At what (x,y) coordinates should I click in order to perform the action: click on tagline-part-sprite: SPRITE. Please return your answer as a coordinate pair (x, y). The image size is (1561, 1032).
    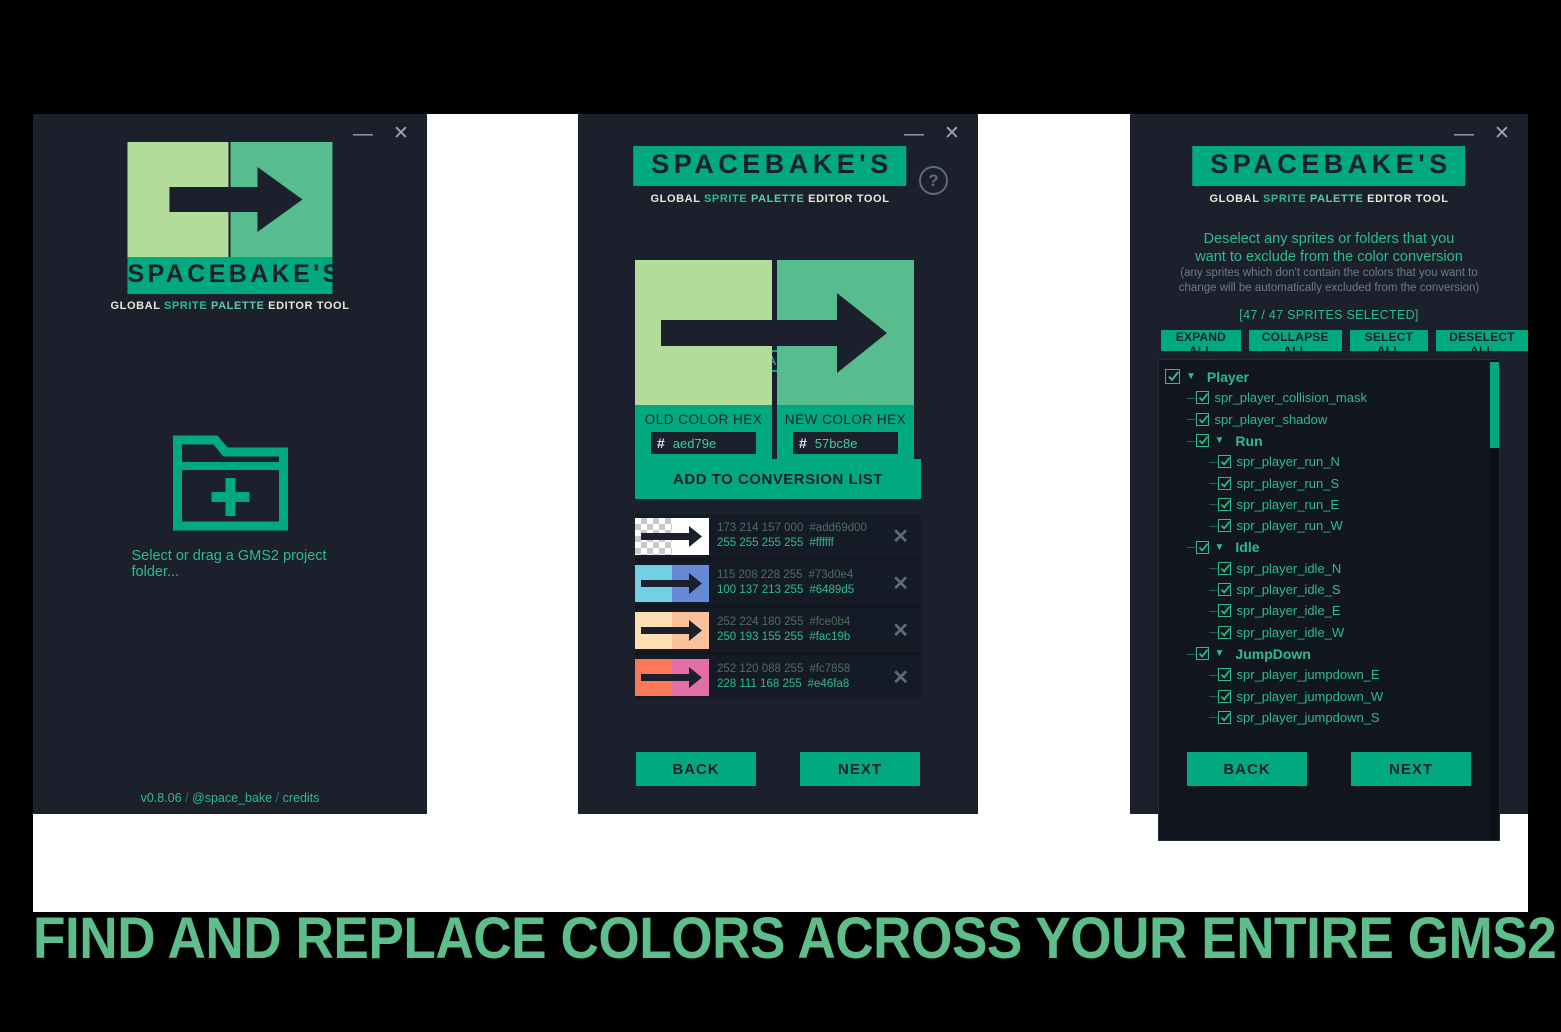
    Looking at the image, I should click on (1286, 199).